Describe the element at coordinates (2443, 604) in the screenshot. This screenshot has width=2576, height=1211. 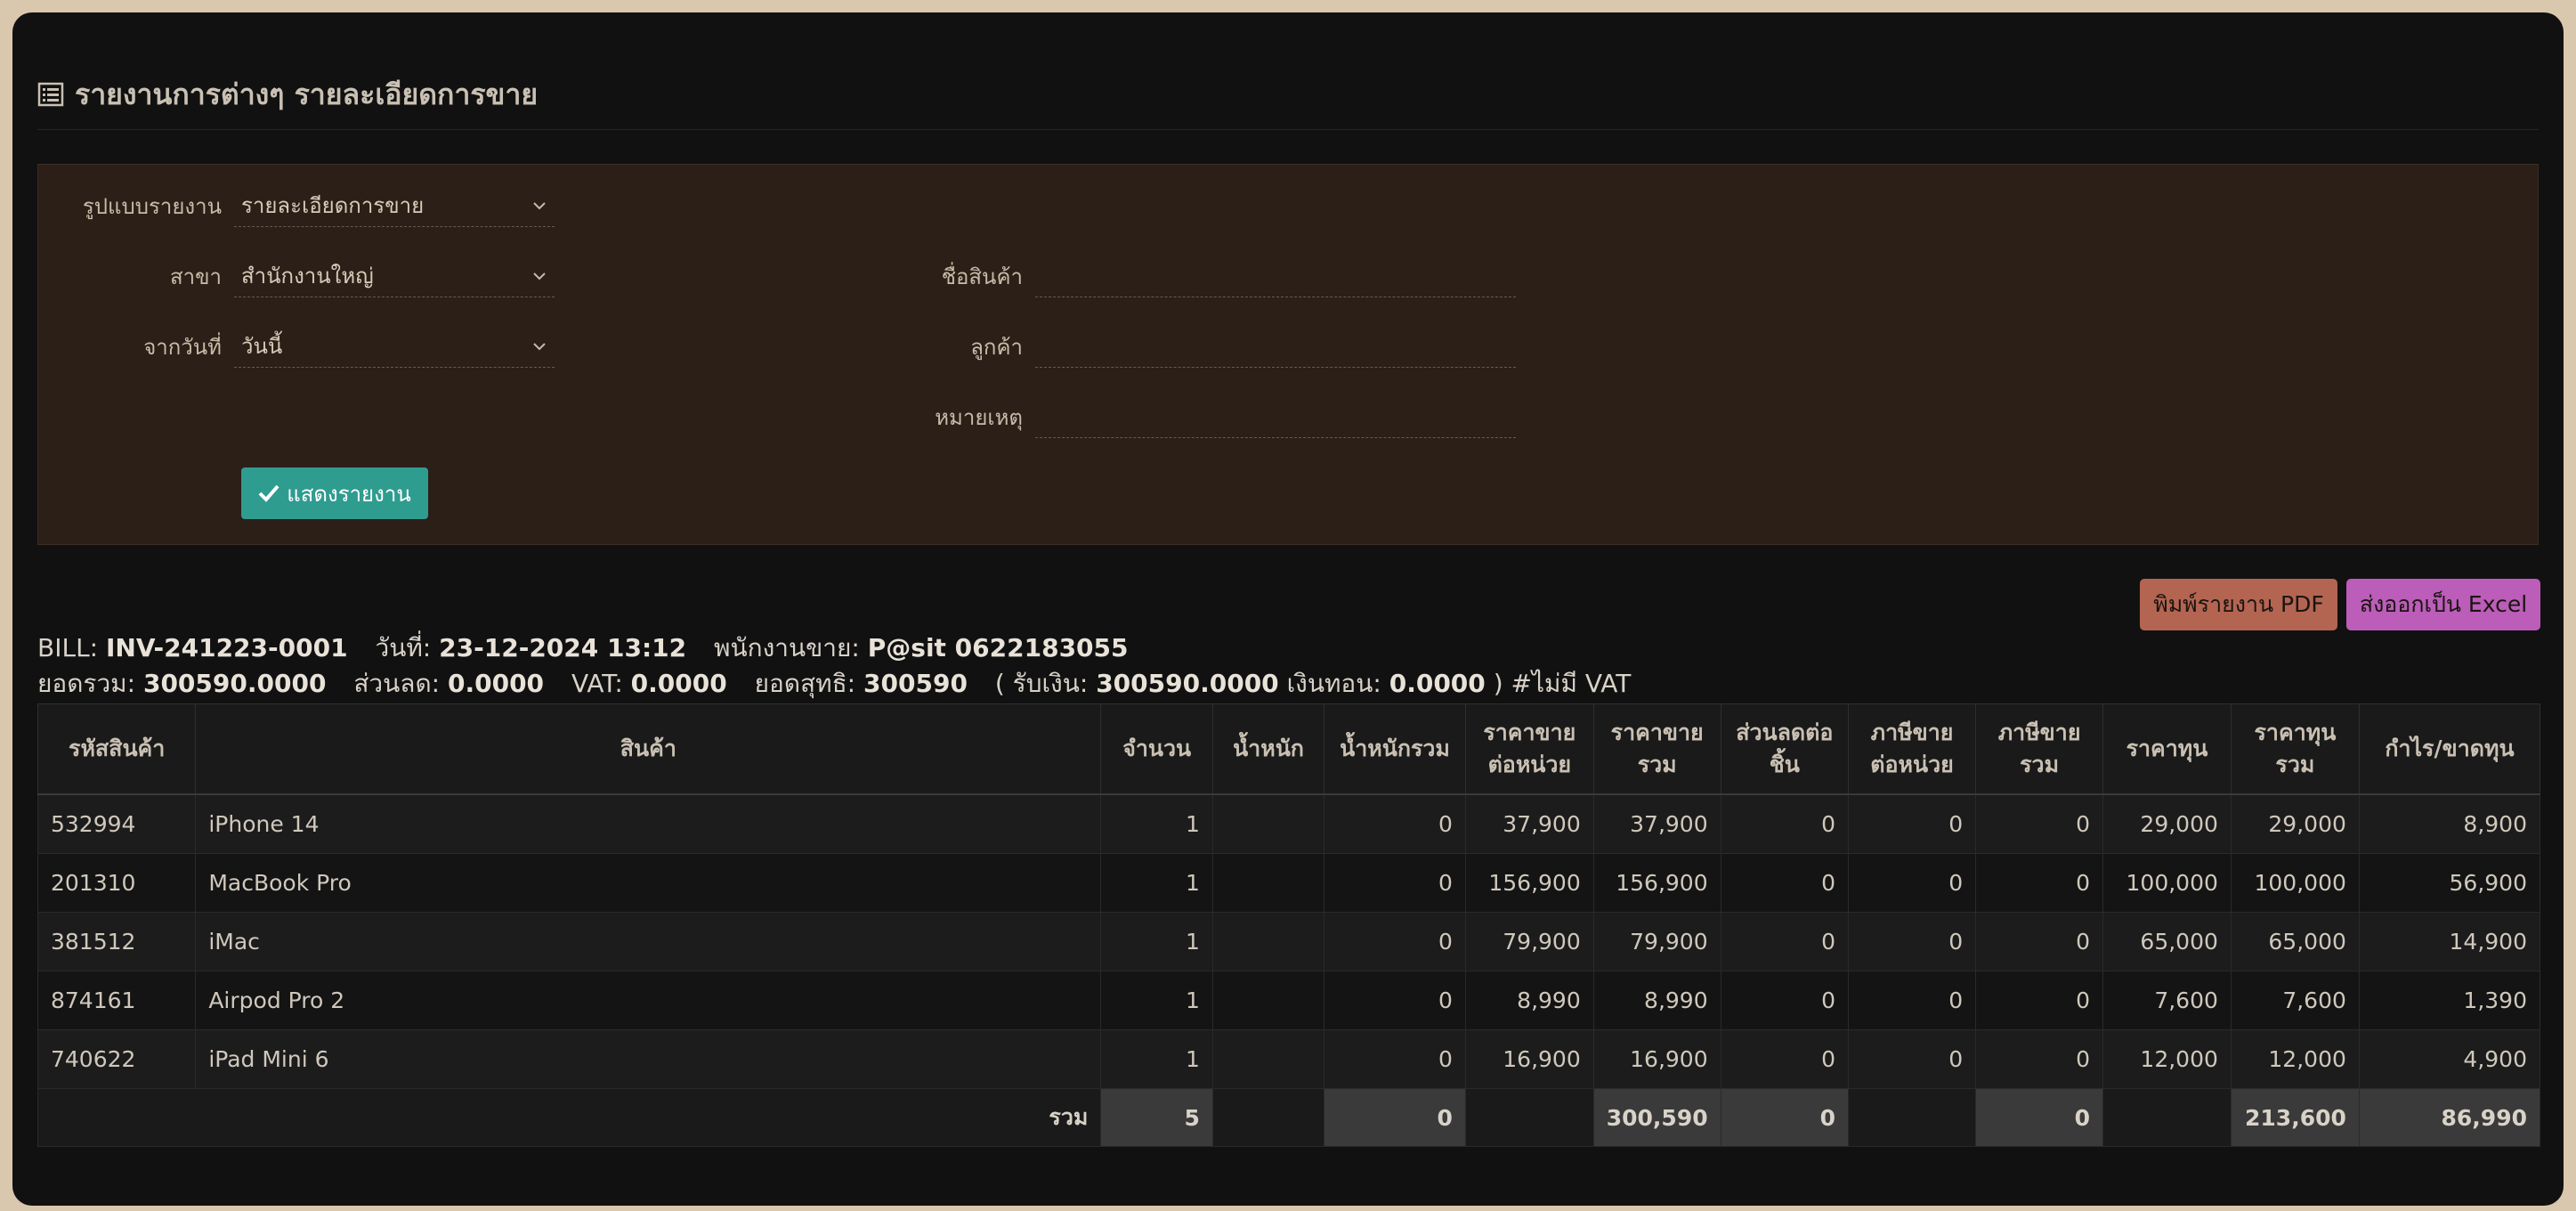
I see `export-excel-button: ส่งออกเป็น Excel` at that location.